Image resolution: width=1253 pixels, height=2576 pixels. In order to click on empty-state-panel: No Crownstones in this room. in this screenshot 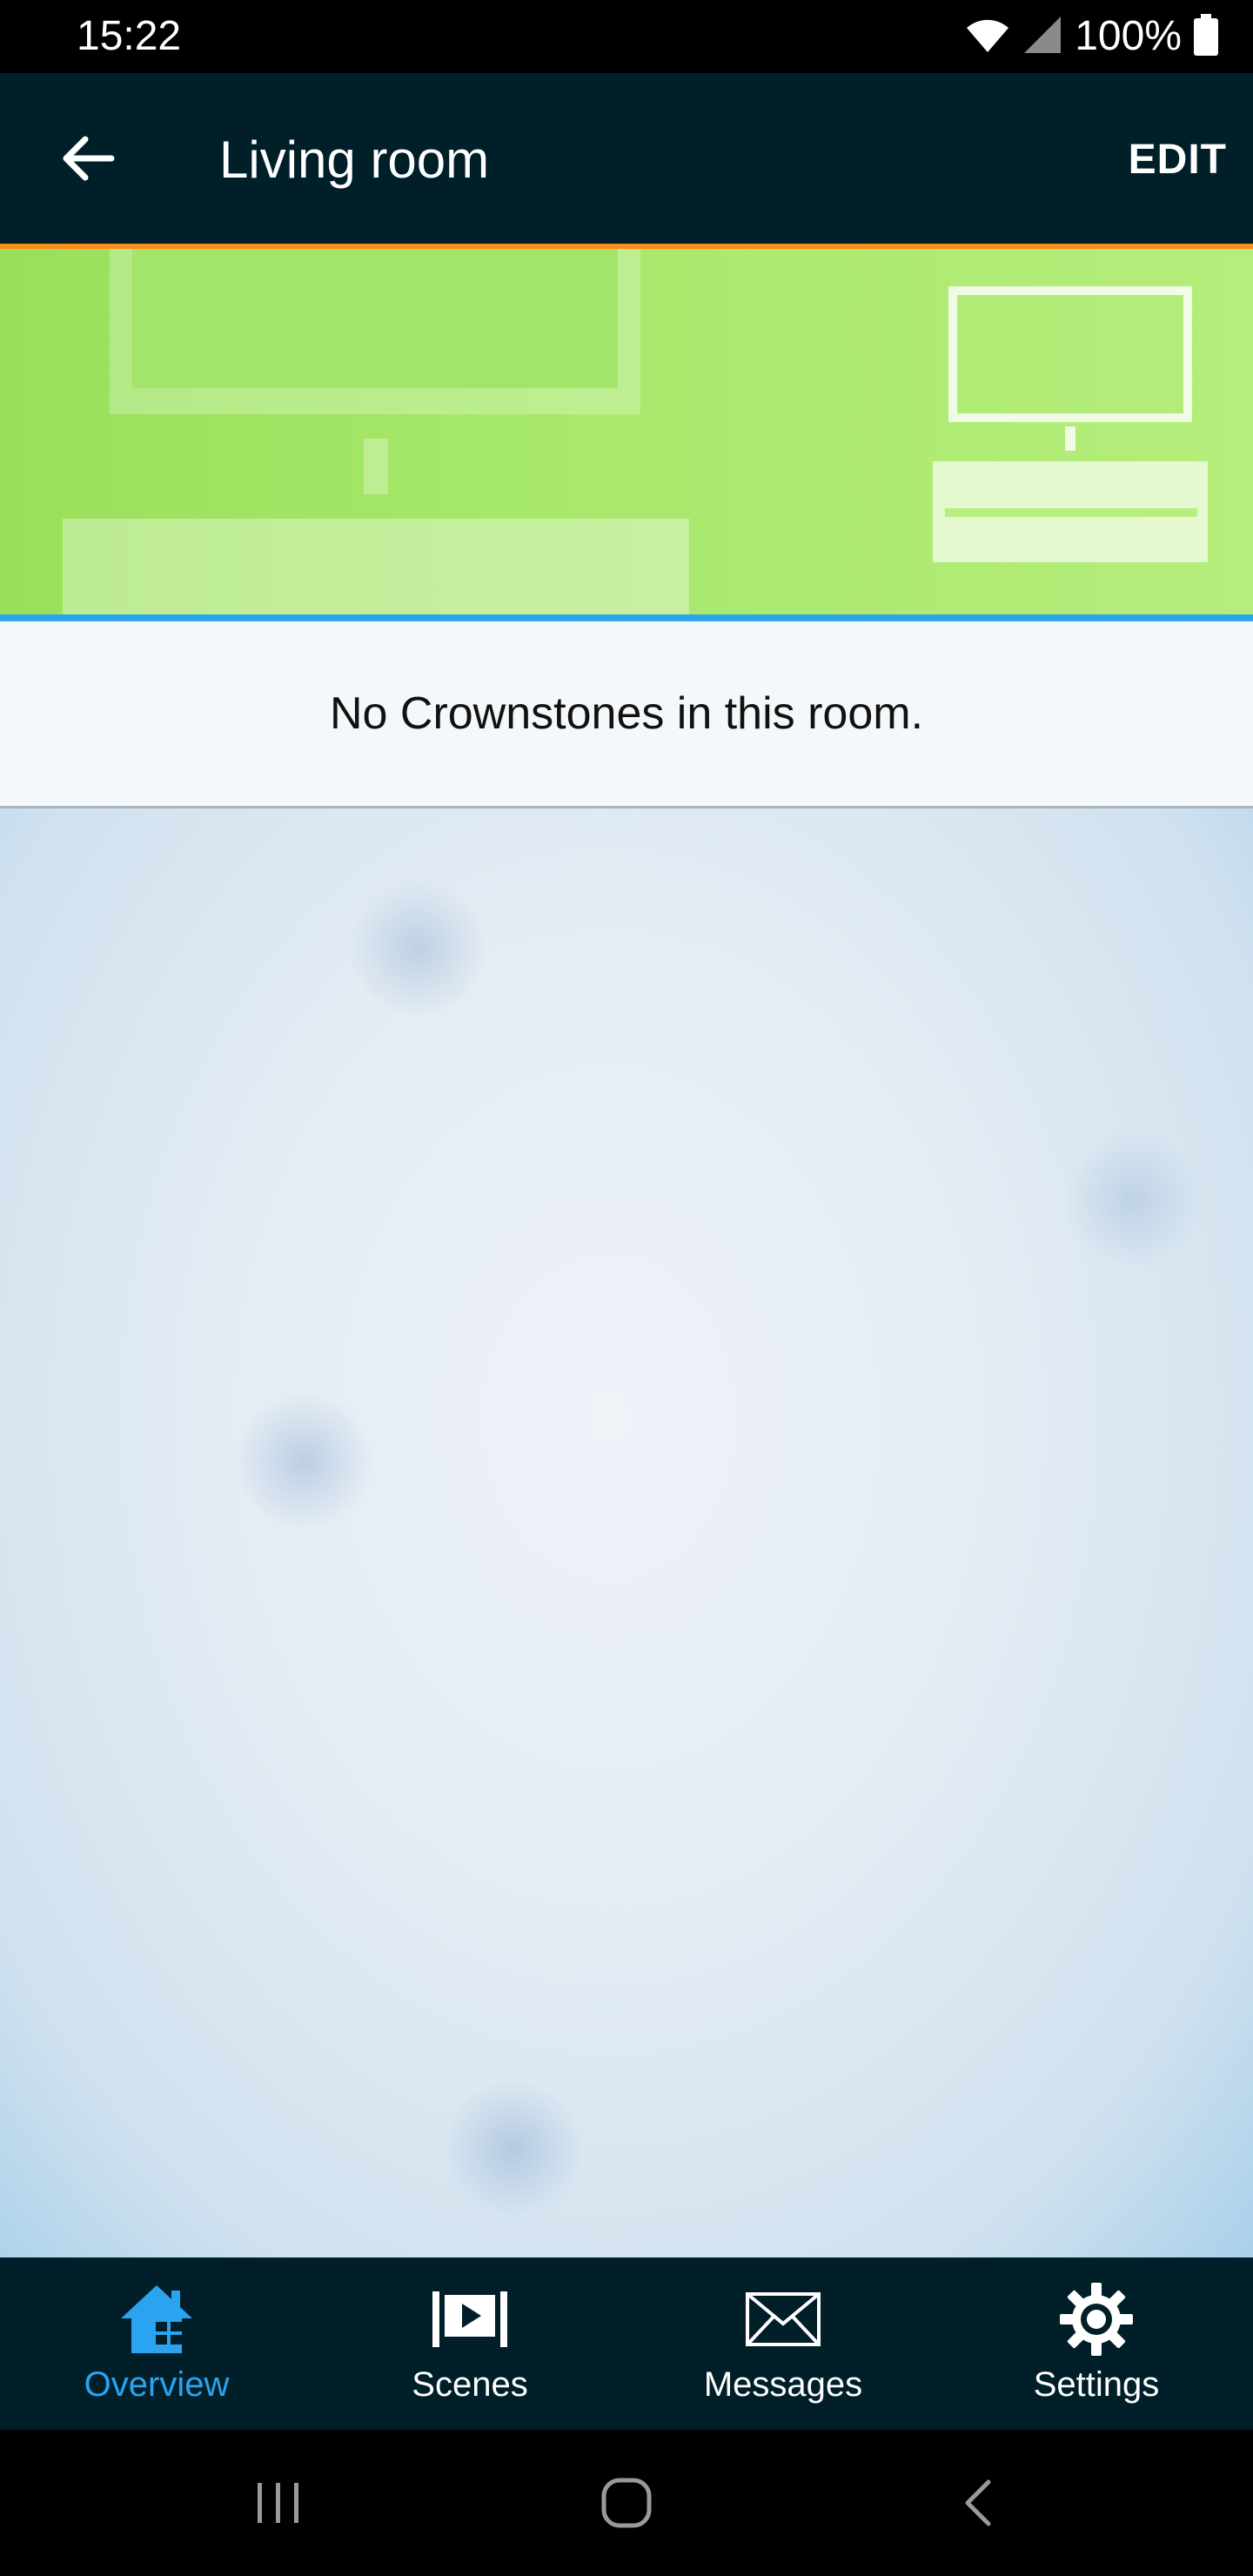, I will do `click(626, 714)`.